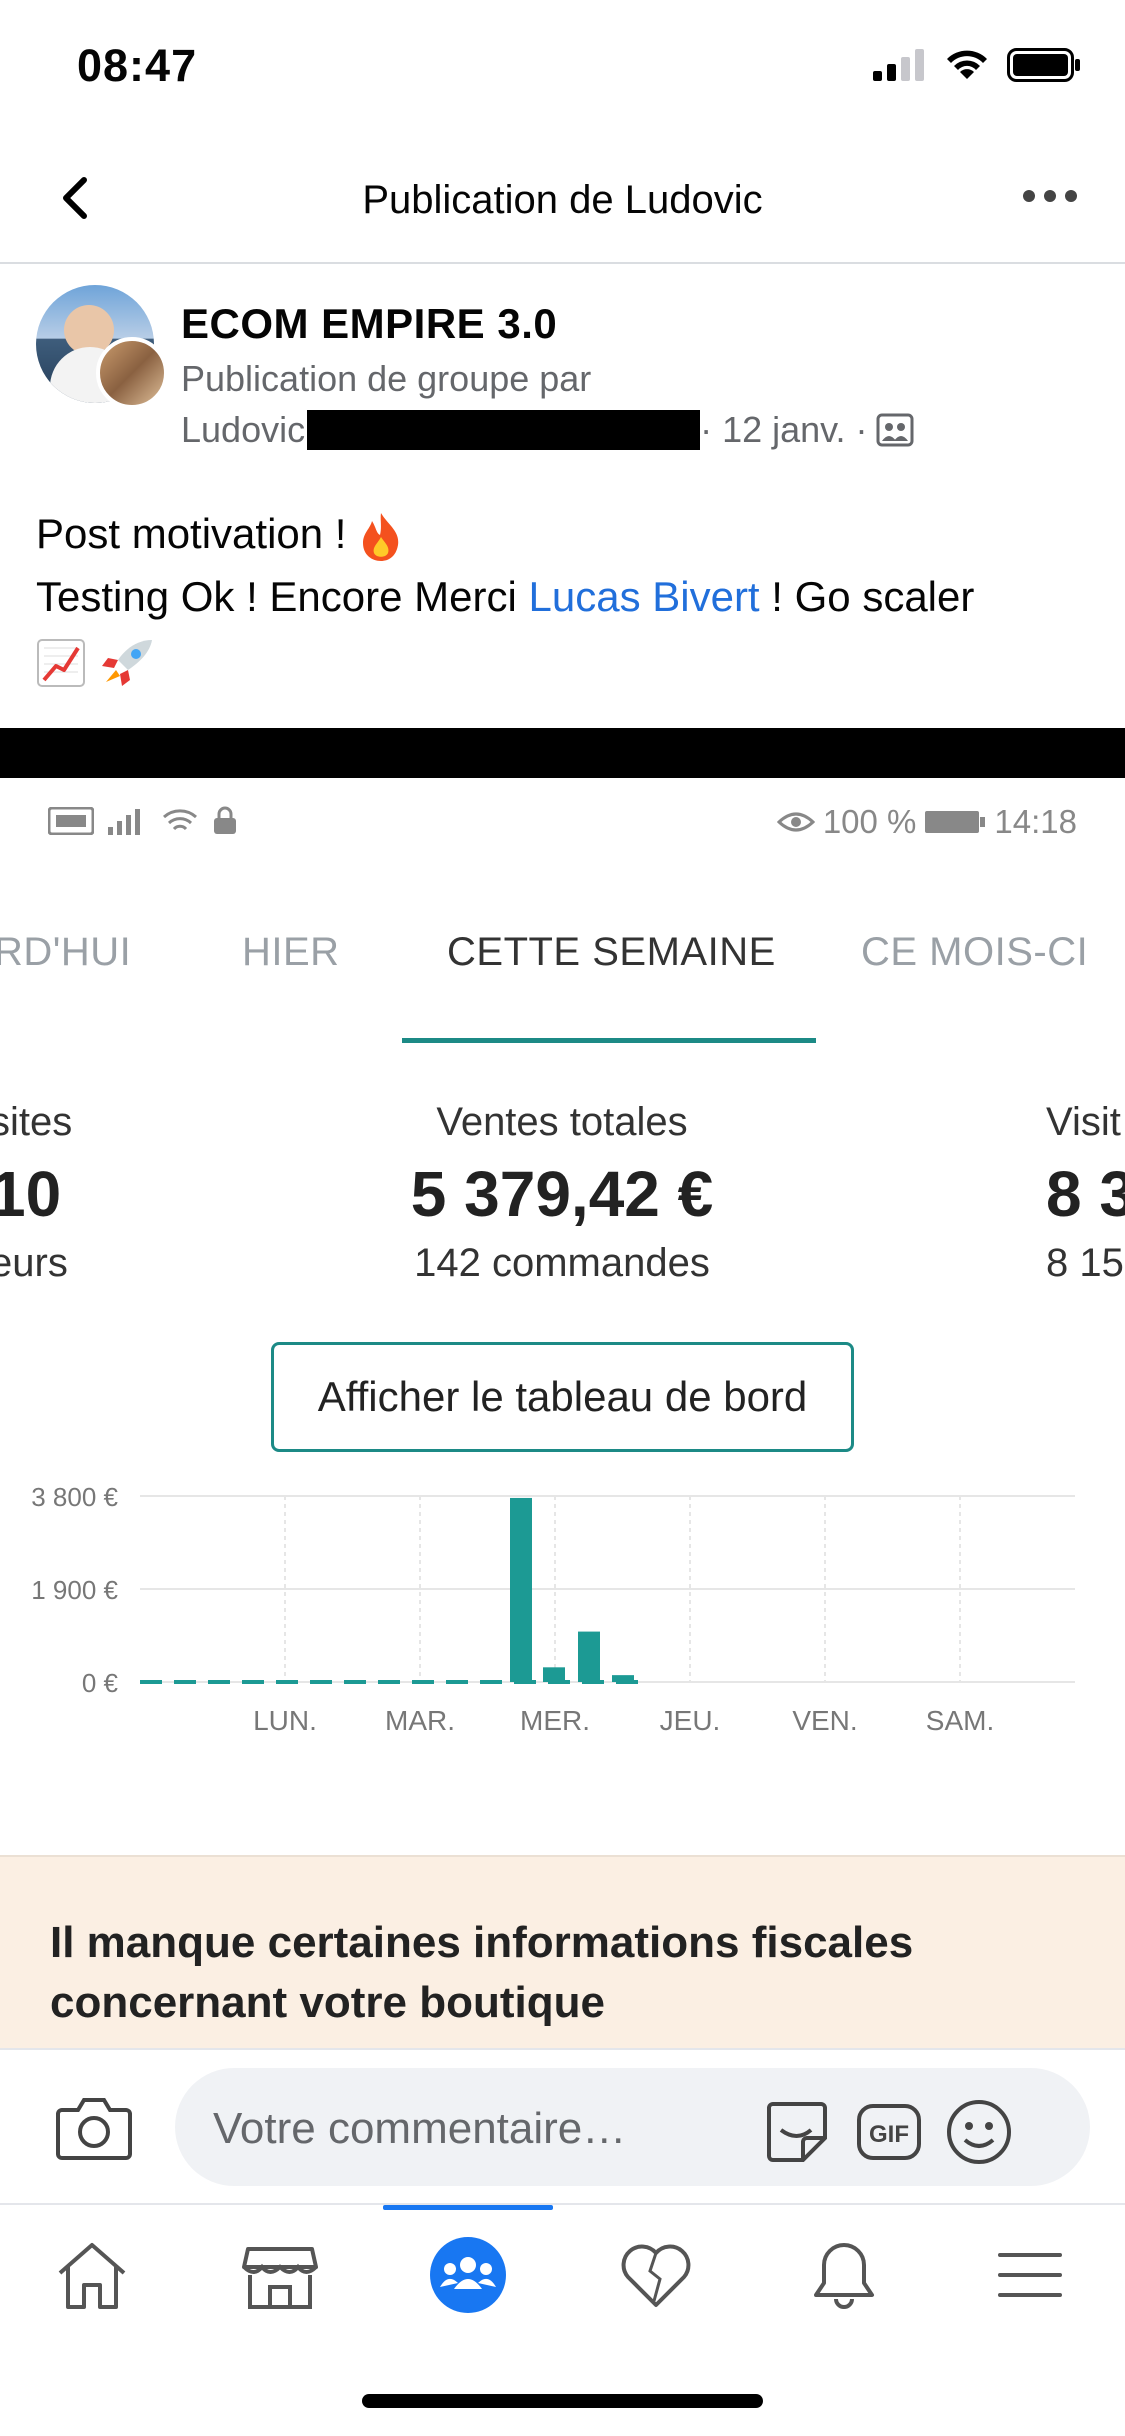 This screenshot has height=2436, width=1125. I want to click on android-signal-icon, so click(124, 822).